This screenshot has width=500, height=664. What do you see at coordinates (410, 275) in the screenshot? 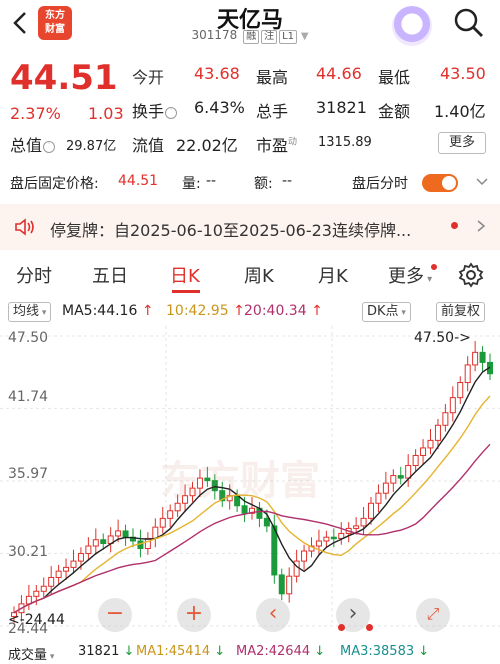
I see `tab-more: 更多 ▾` at bounding box center [410, 275].